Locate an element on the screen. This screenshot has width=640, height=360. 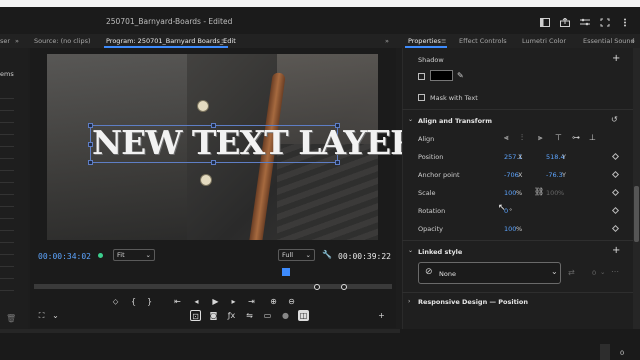
shadow-label: Shadow is located at coordinates (431, 60).